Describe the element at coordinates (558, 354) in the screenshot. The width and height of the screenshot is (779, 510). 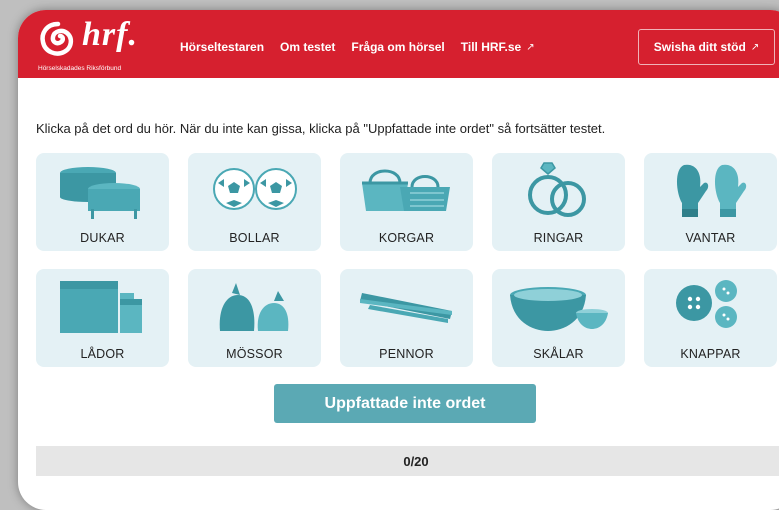
I see `word-label: SKÅLAR` at that location.